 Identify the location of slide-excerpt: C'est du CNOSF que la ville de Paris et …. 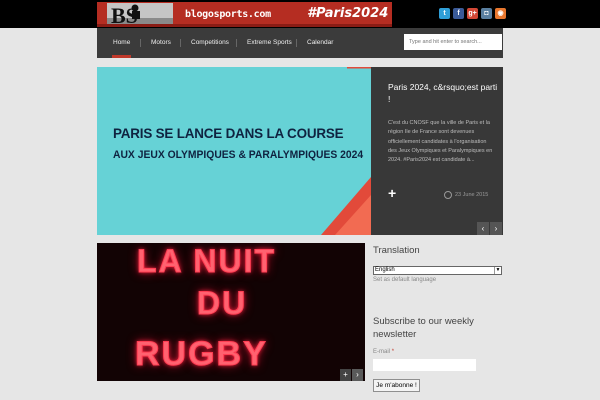
(440, 142).